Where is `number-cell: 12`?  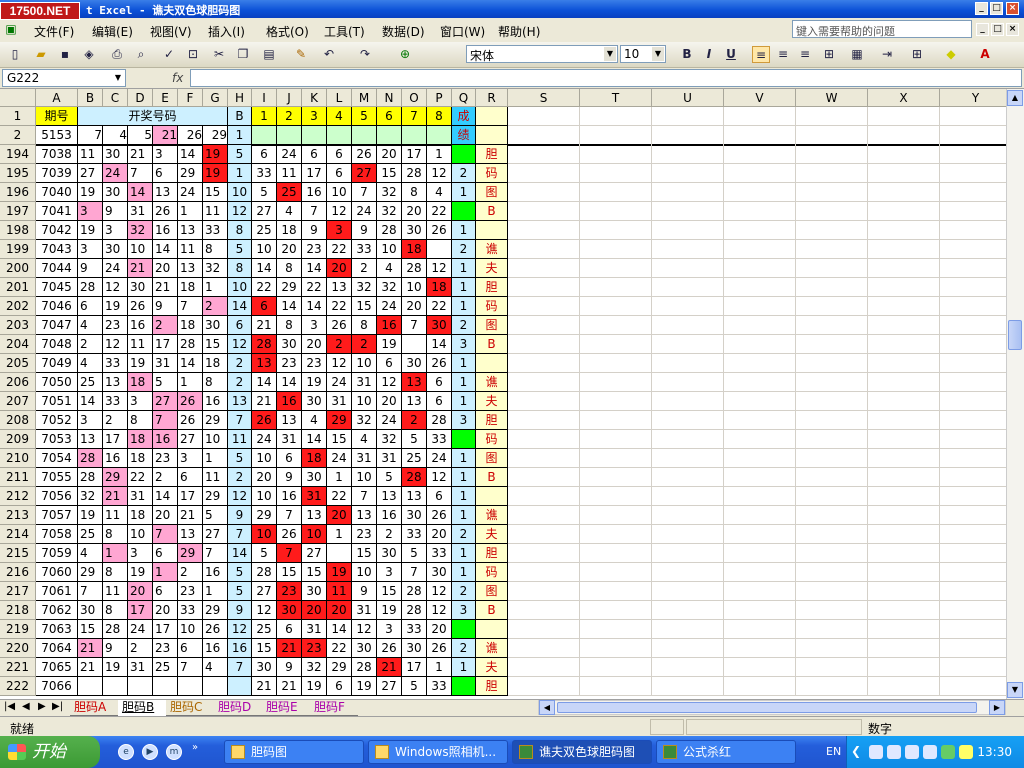 number-cell: 12 is located at coordinates (264, 610).